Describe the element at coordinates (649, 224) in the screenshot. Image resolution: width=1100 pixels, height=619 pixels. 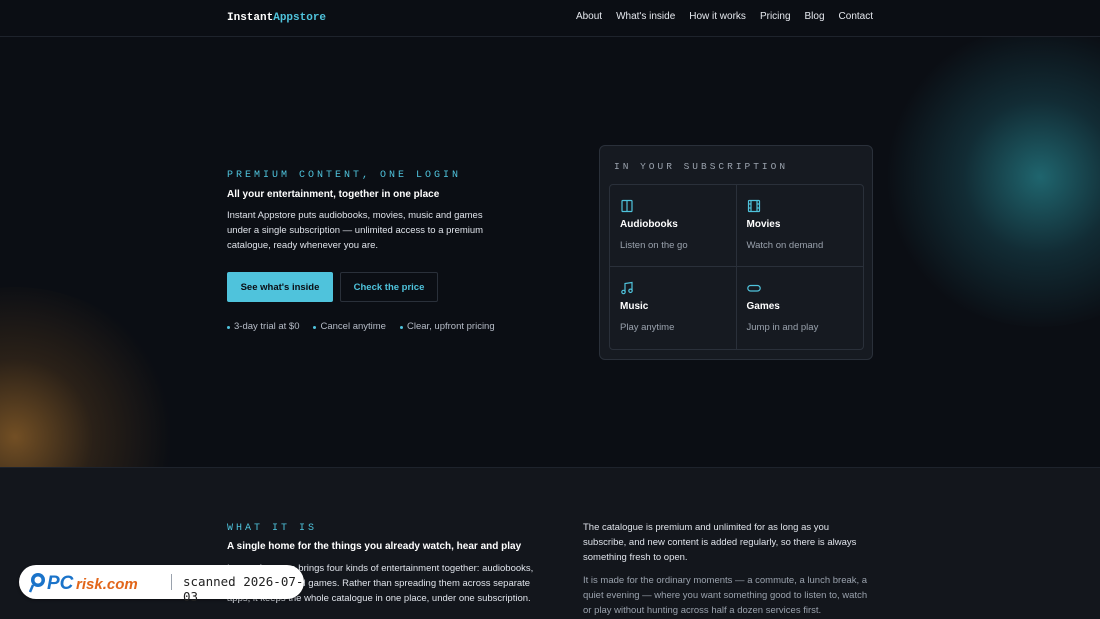
I see `item-name: Audiobooks` at that location.